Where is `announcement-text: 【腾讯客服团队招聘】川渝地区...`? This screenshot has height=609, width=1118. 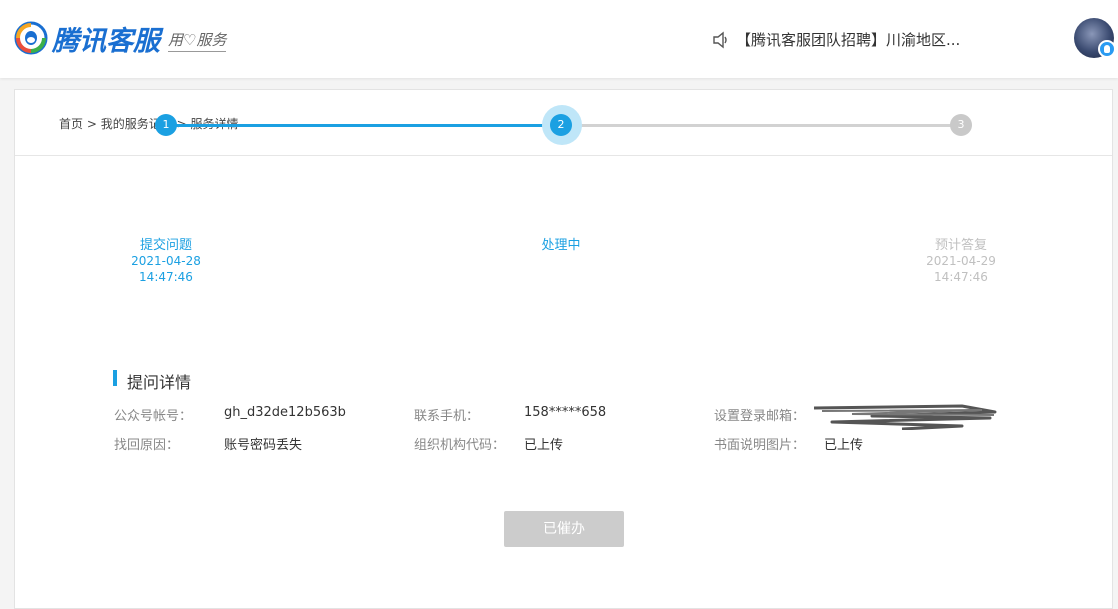 announcement-text: 【腾讯客服团队招聘】川渝地区... is located at coordinates (848, 40).